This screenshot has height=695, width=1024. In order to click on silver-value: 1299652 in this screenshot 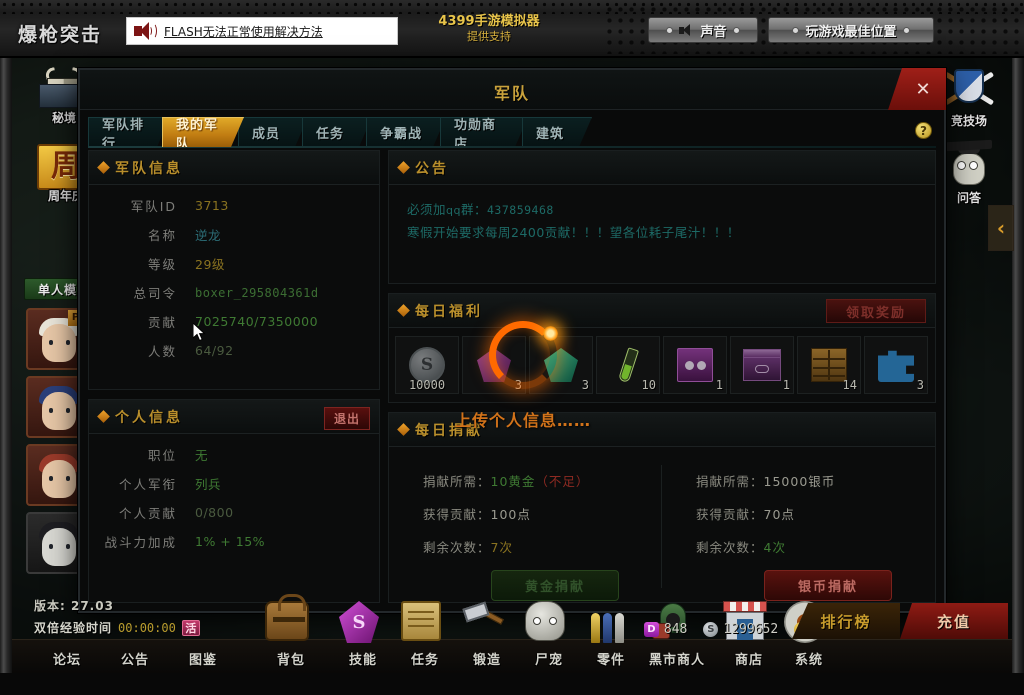, I will do `click(751, 629)`.